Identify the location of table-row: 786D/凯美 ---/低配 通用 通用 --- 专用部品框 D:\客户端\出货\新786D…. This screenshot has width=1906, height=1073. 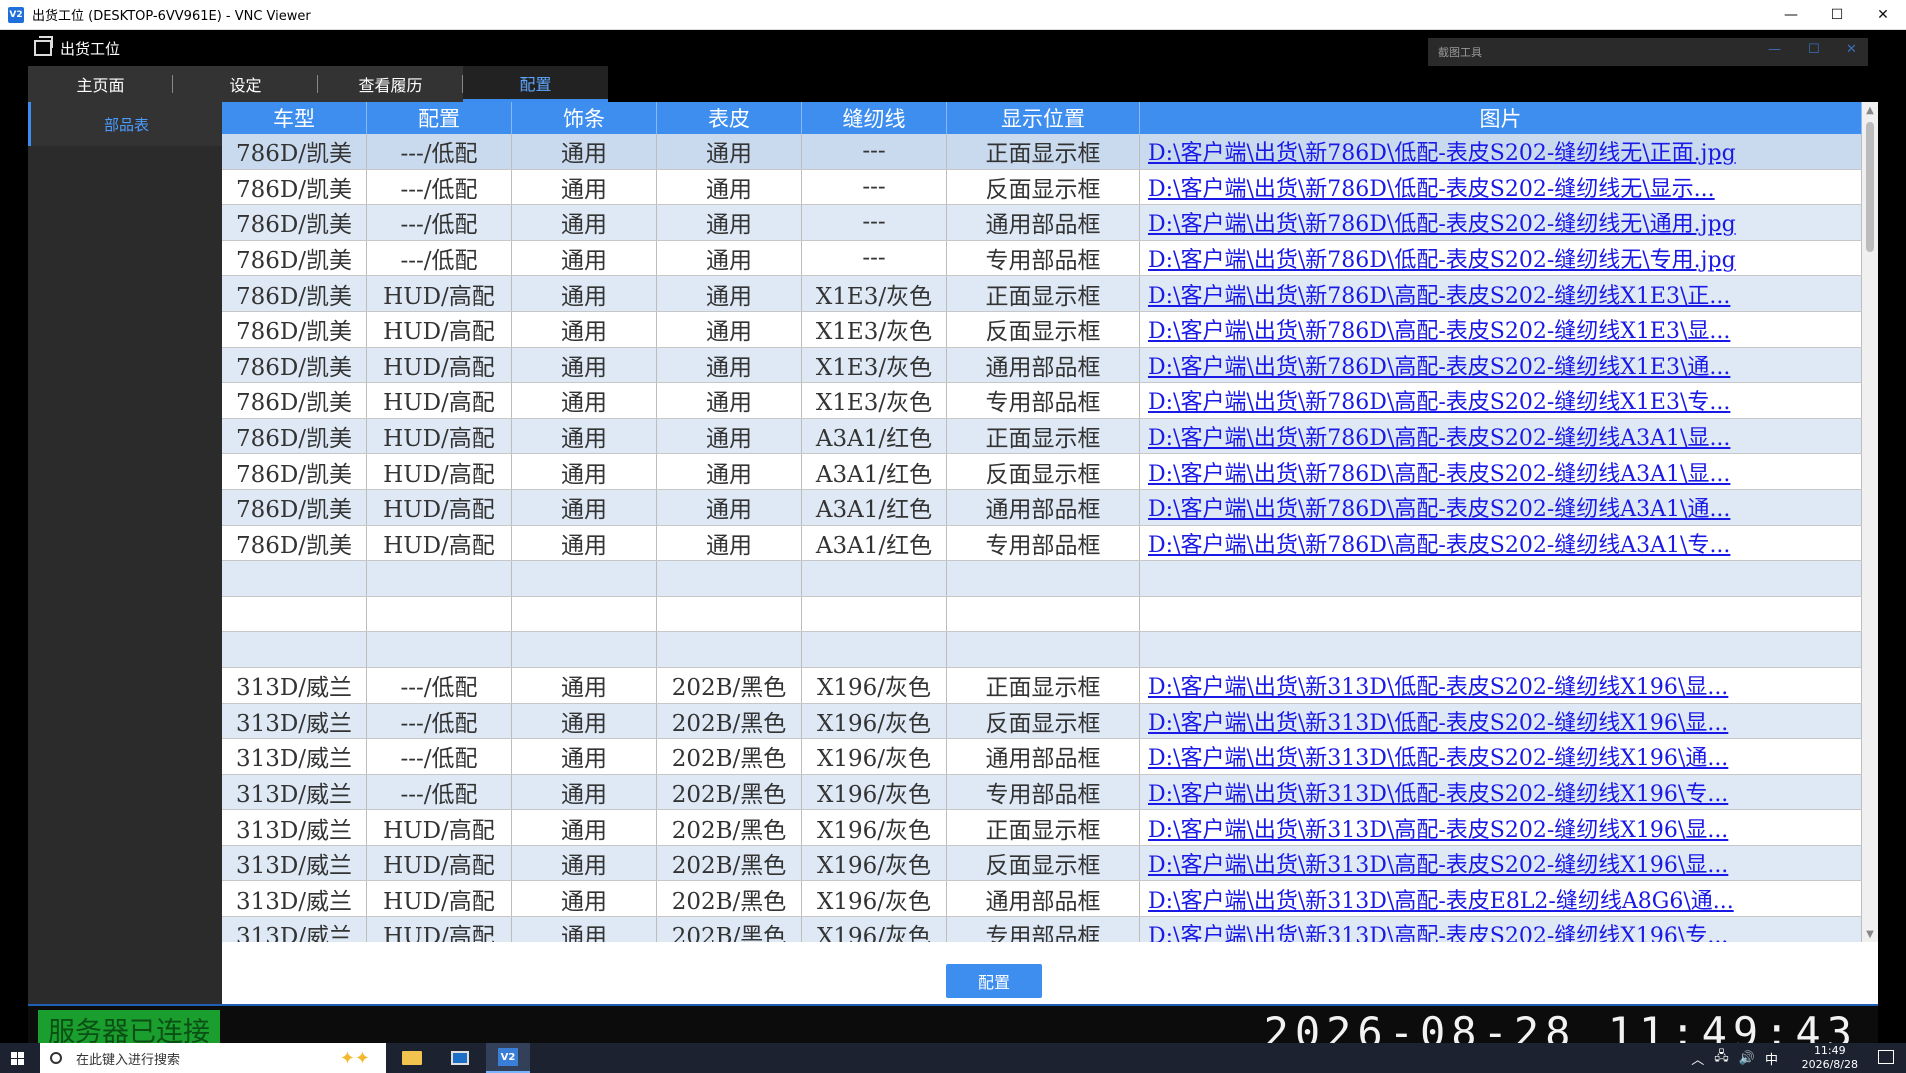
(1042, 258).